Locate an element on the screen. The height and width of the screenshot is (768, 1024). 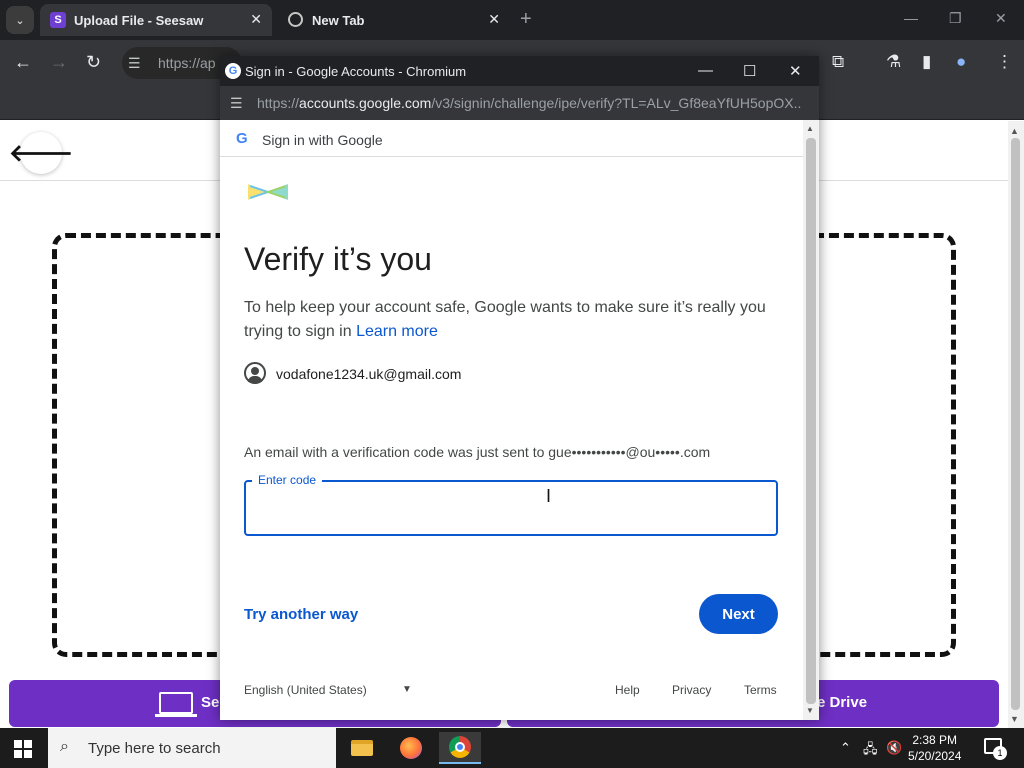
taskbar-search-box: ⌕ Type here to search is located at coordinates (192, 748).